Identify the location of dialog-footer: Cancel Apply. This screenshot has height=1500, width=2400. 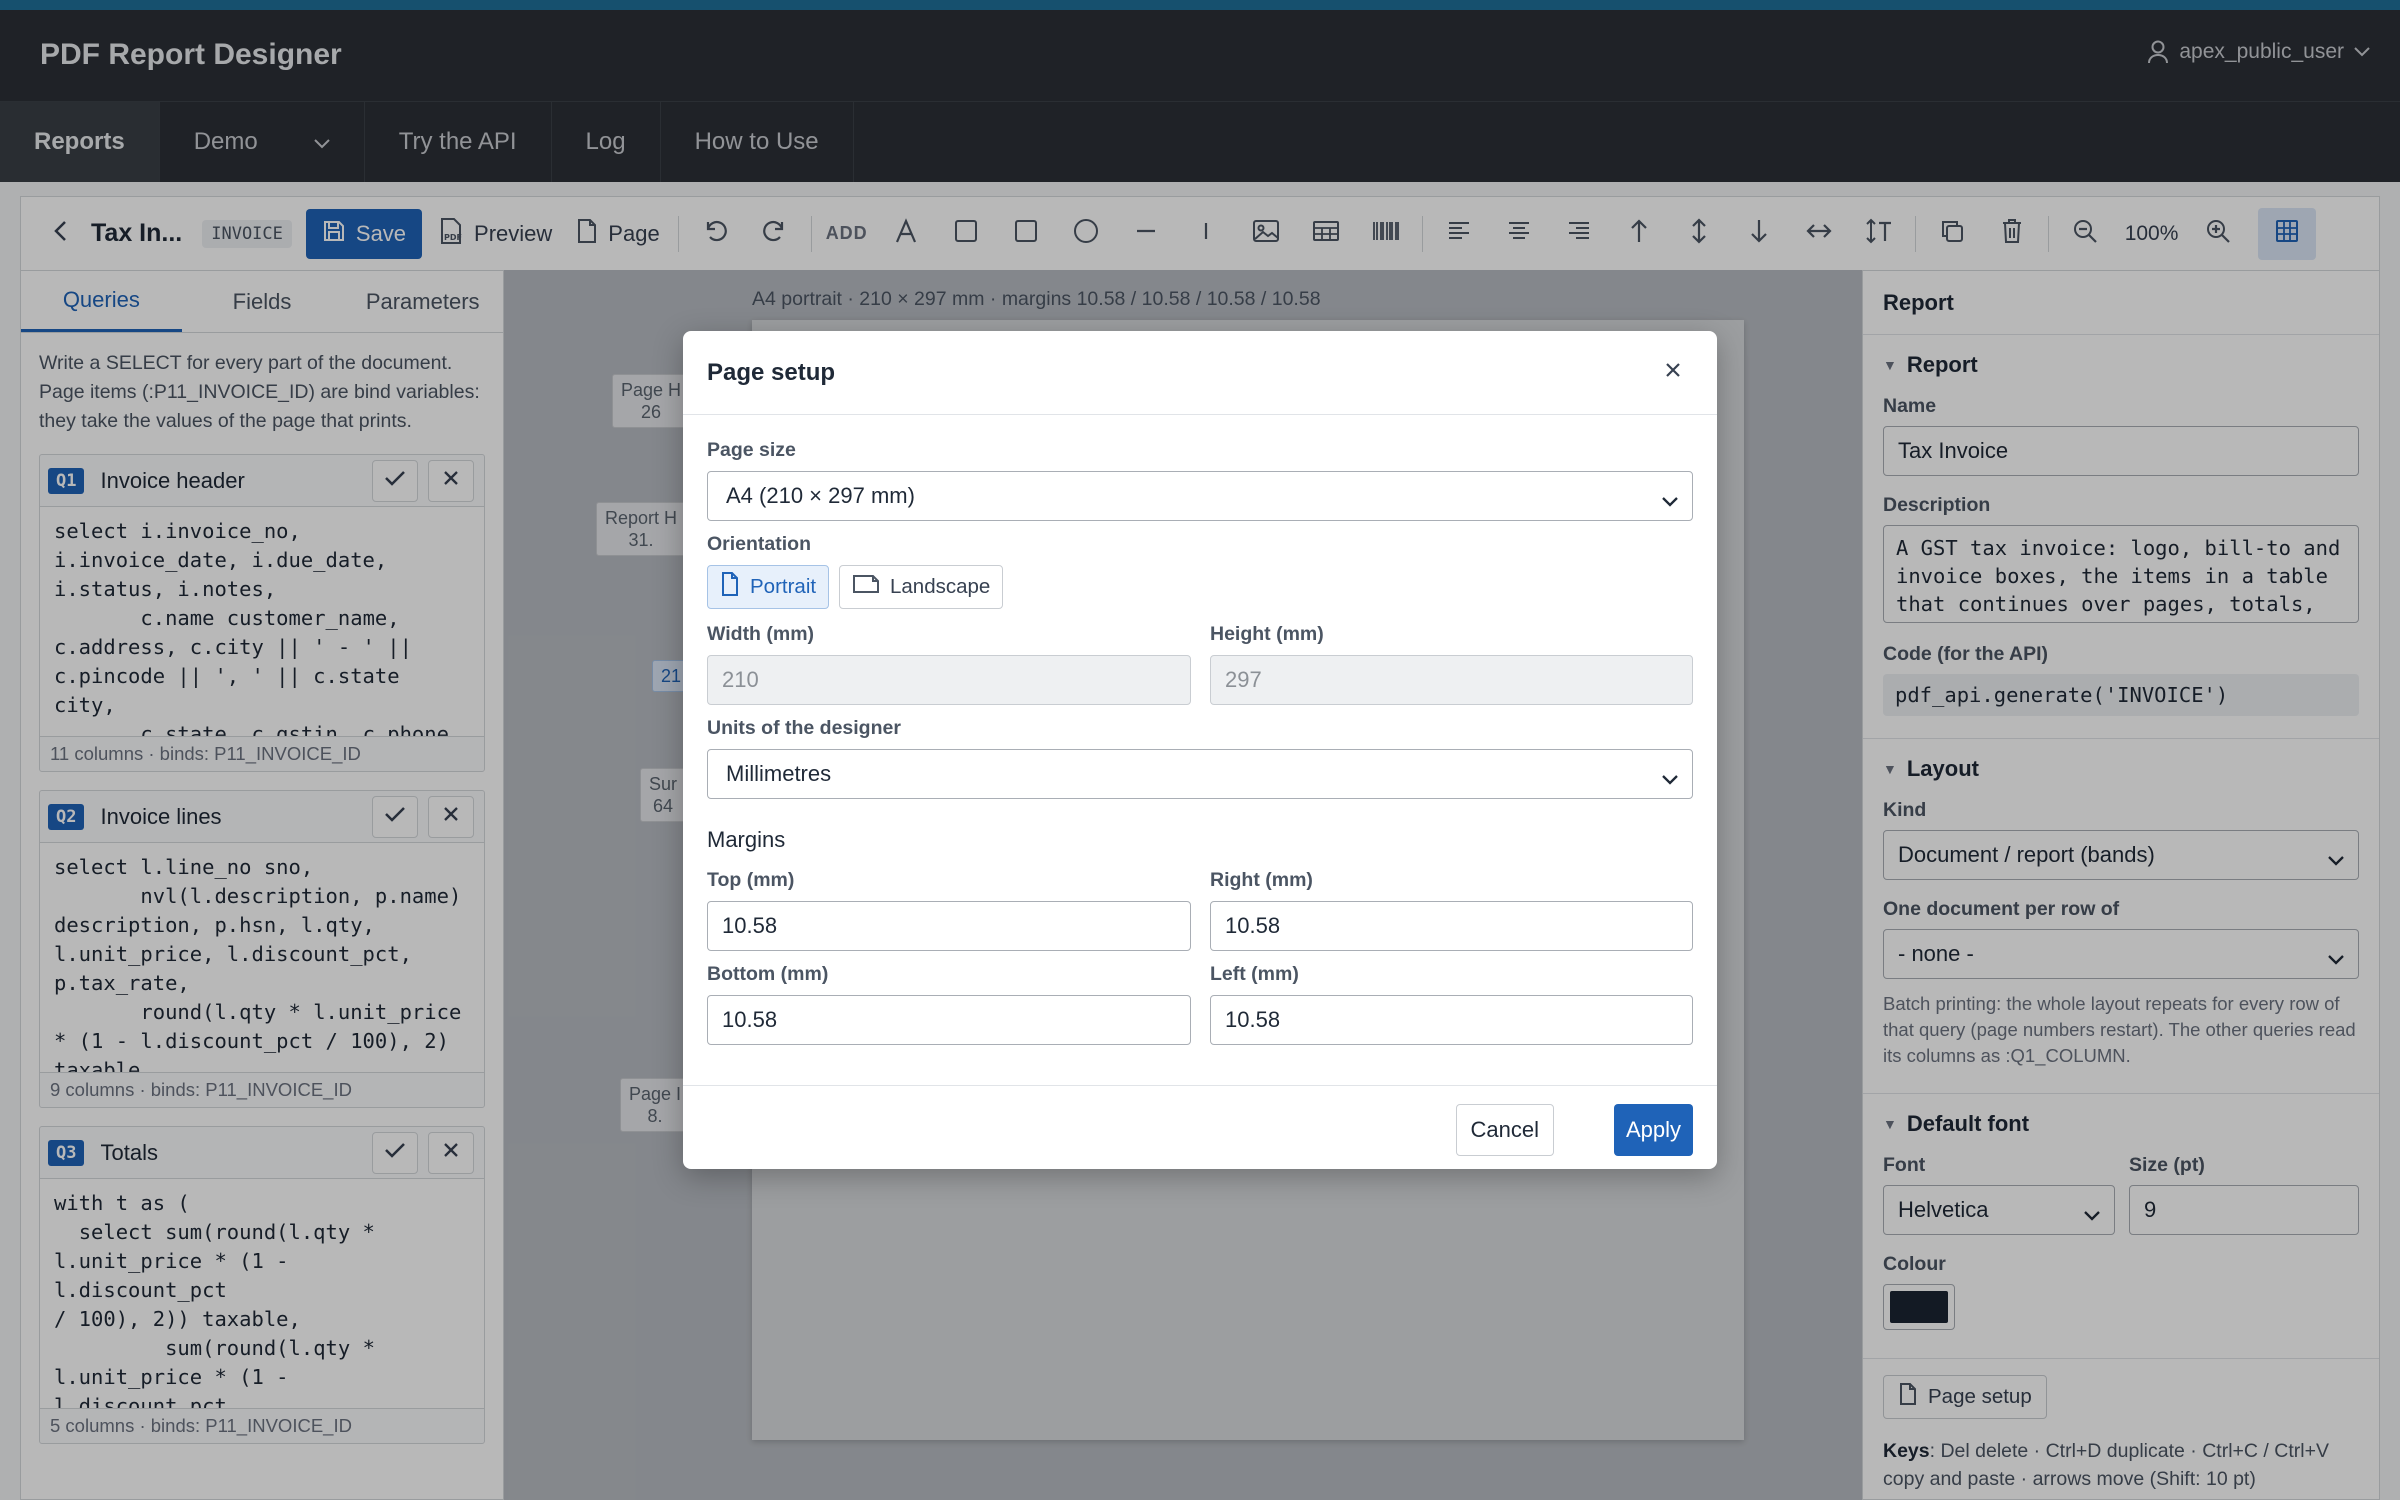
(1200, 1127).